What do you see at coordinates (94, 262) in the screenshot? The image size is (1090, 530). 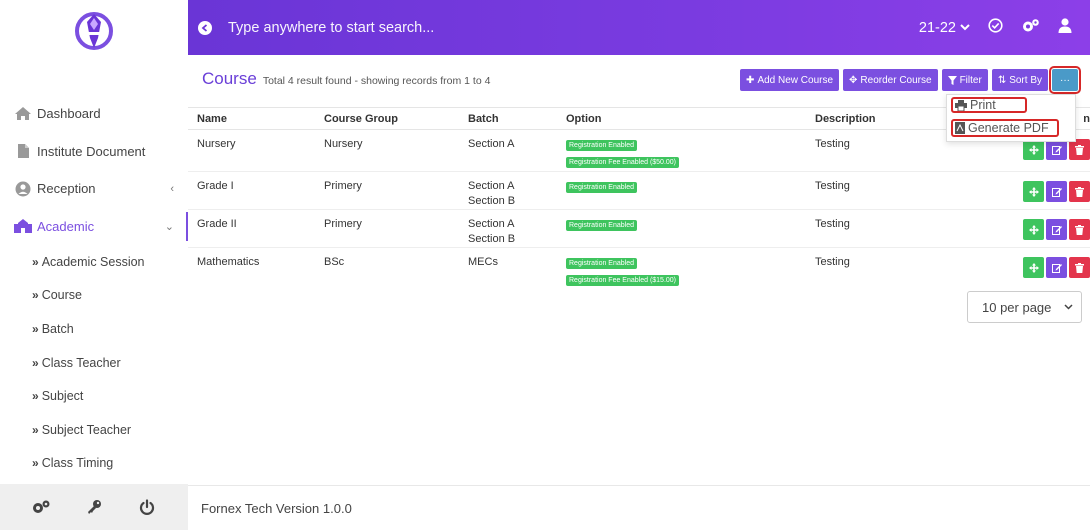 I see `sidebar-subitem-academic-session: » Academic Session` at bounding box center [94, 262].